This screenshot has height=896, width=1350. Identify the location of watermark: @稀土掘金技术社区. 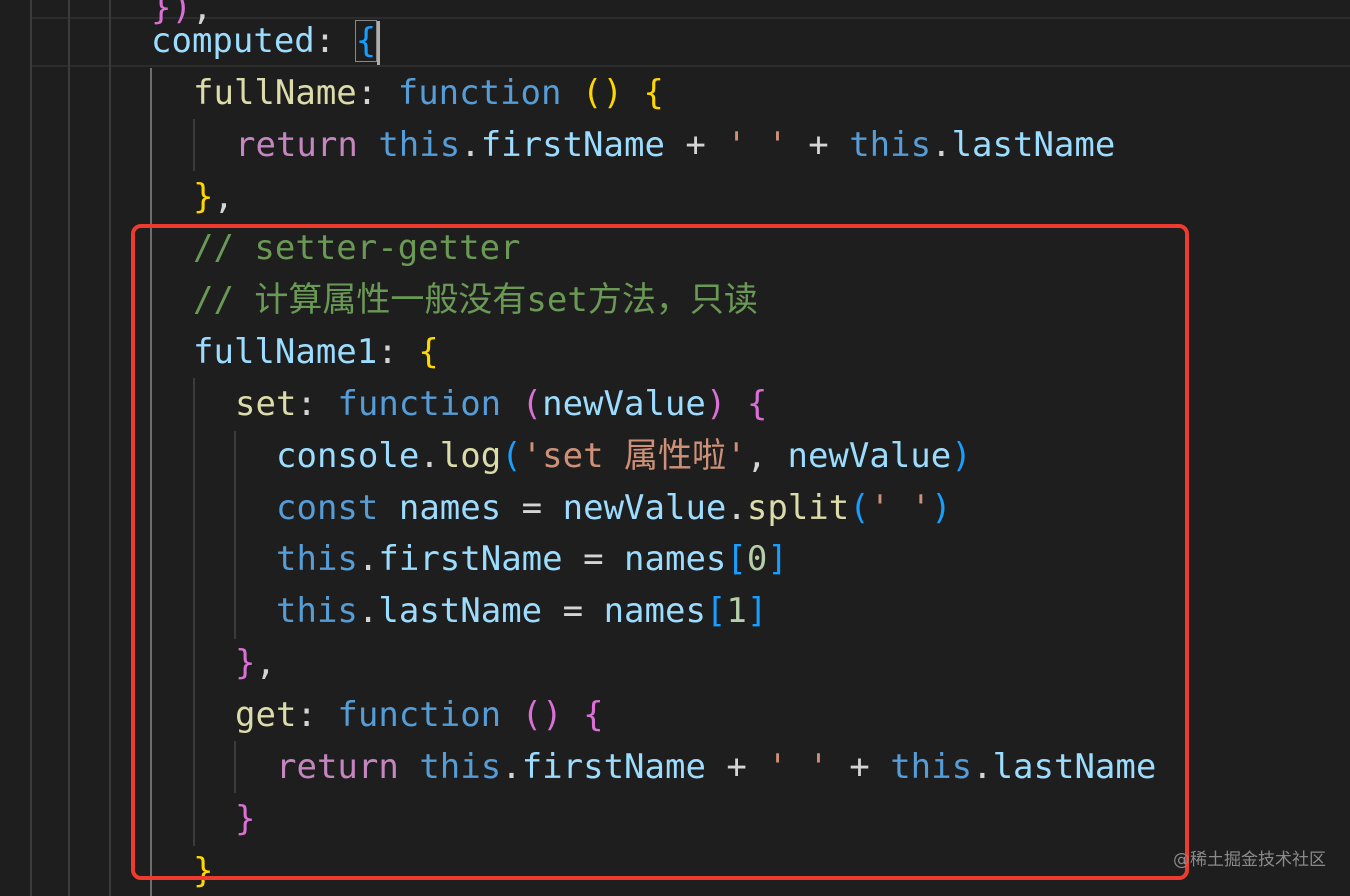
(1249, 860).